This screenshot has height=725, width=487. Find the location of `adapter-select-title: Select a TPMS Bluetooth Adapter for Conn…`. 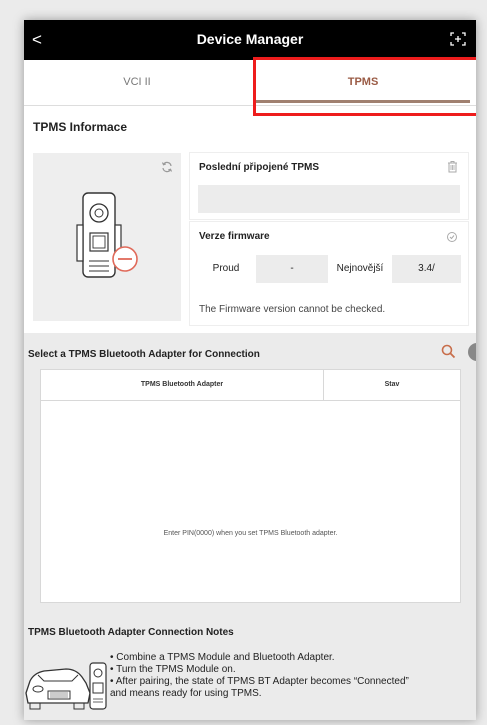

adapter-select-title: Select a TPMS Bluetooth Adapter for Conn… is located at coordinates (144, 354).